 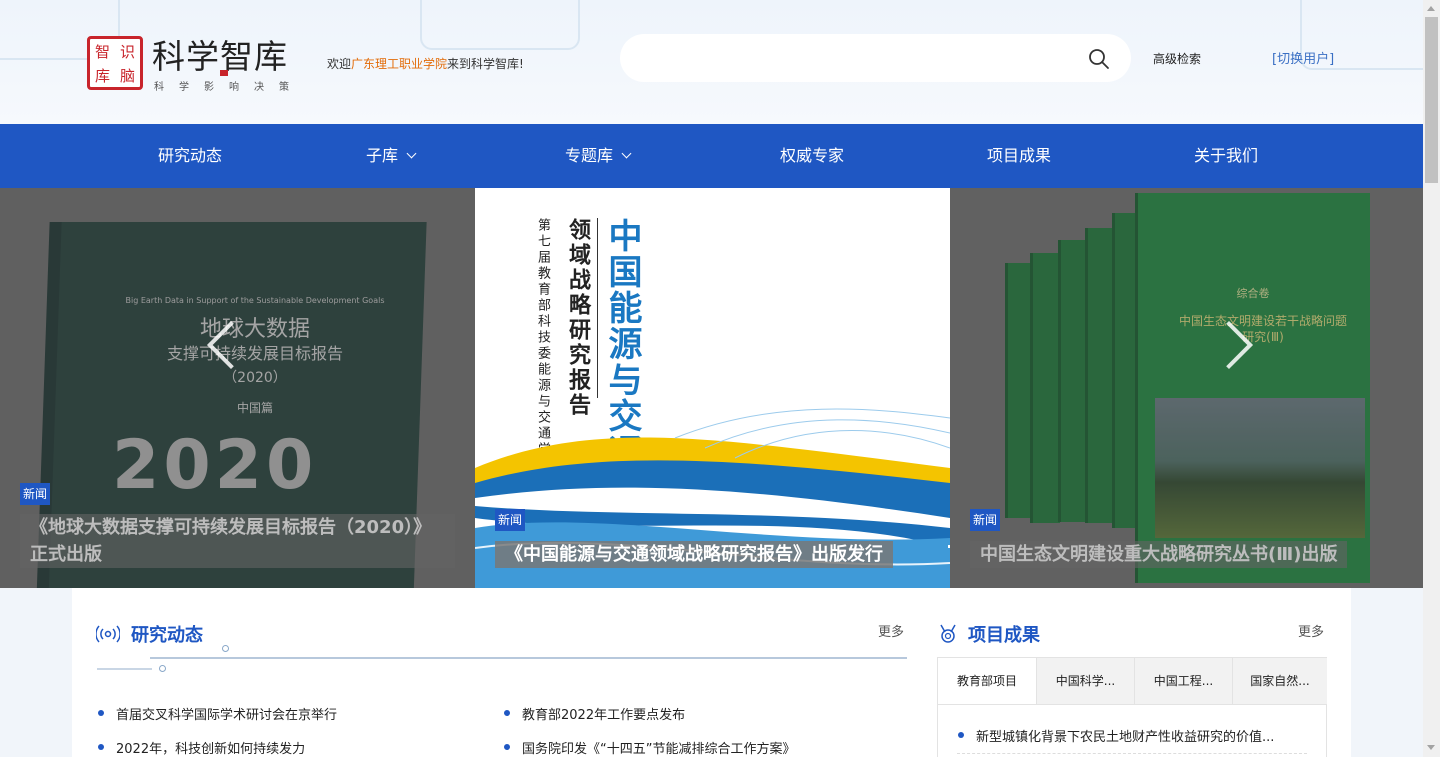 I want to click on news-item: 首届交叉科学国际学术研讨会在京举行, so click(x=217, y=713).